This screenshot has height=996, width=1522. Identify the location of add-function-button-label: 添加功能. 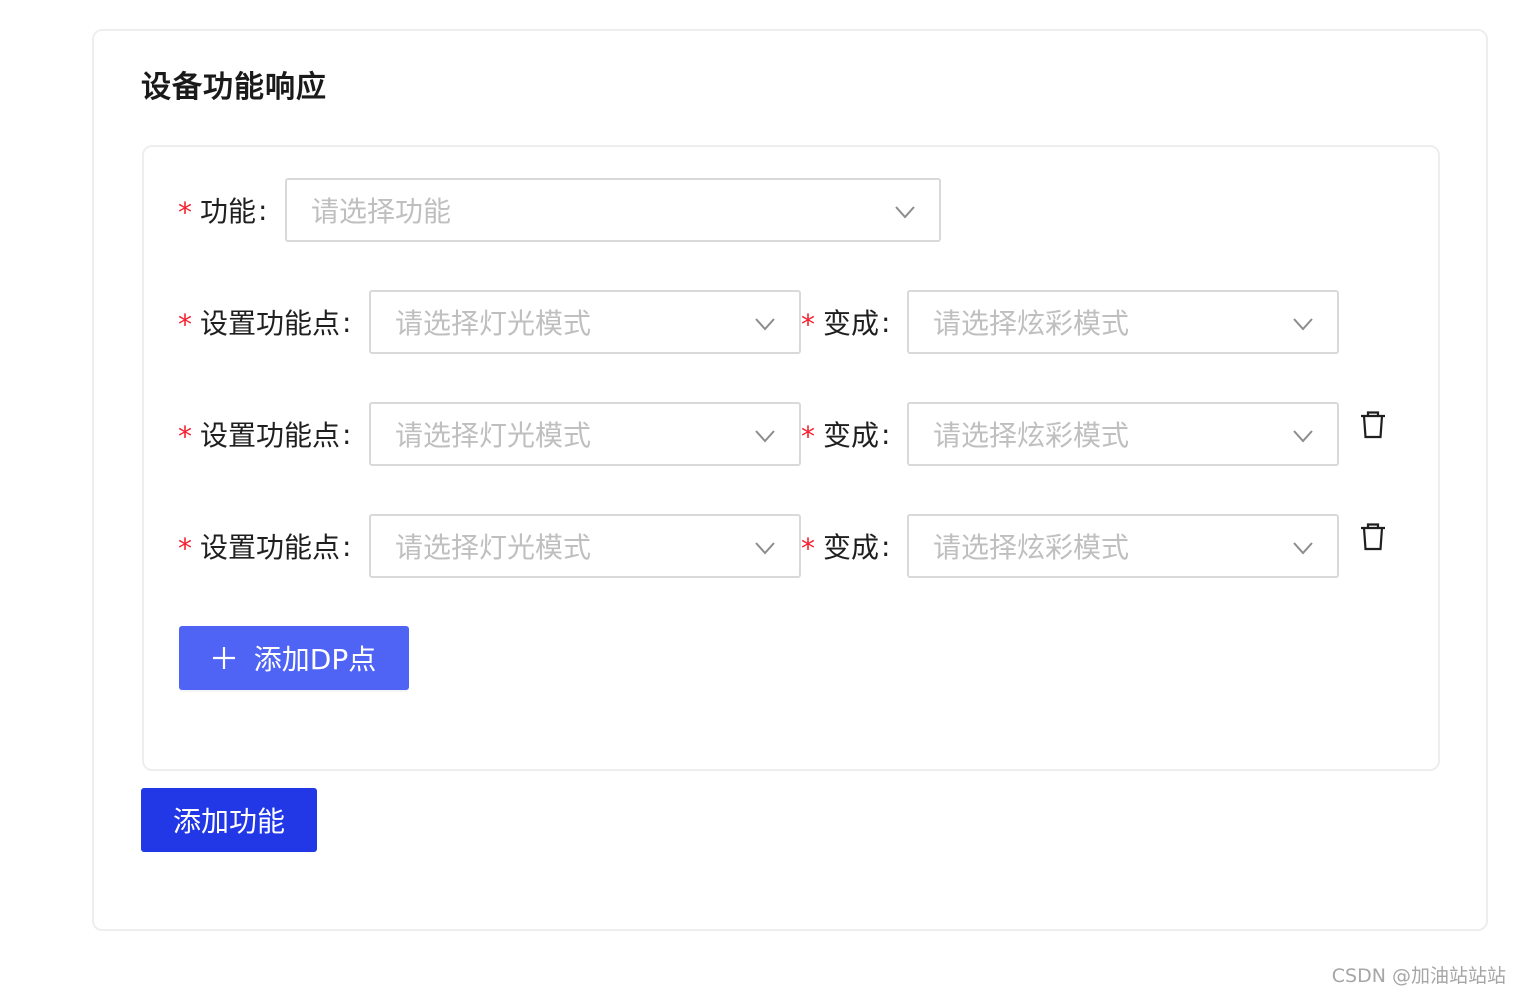
(228, 821).